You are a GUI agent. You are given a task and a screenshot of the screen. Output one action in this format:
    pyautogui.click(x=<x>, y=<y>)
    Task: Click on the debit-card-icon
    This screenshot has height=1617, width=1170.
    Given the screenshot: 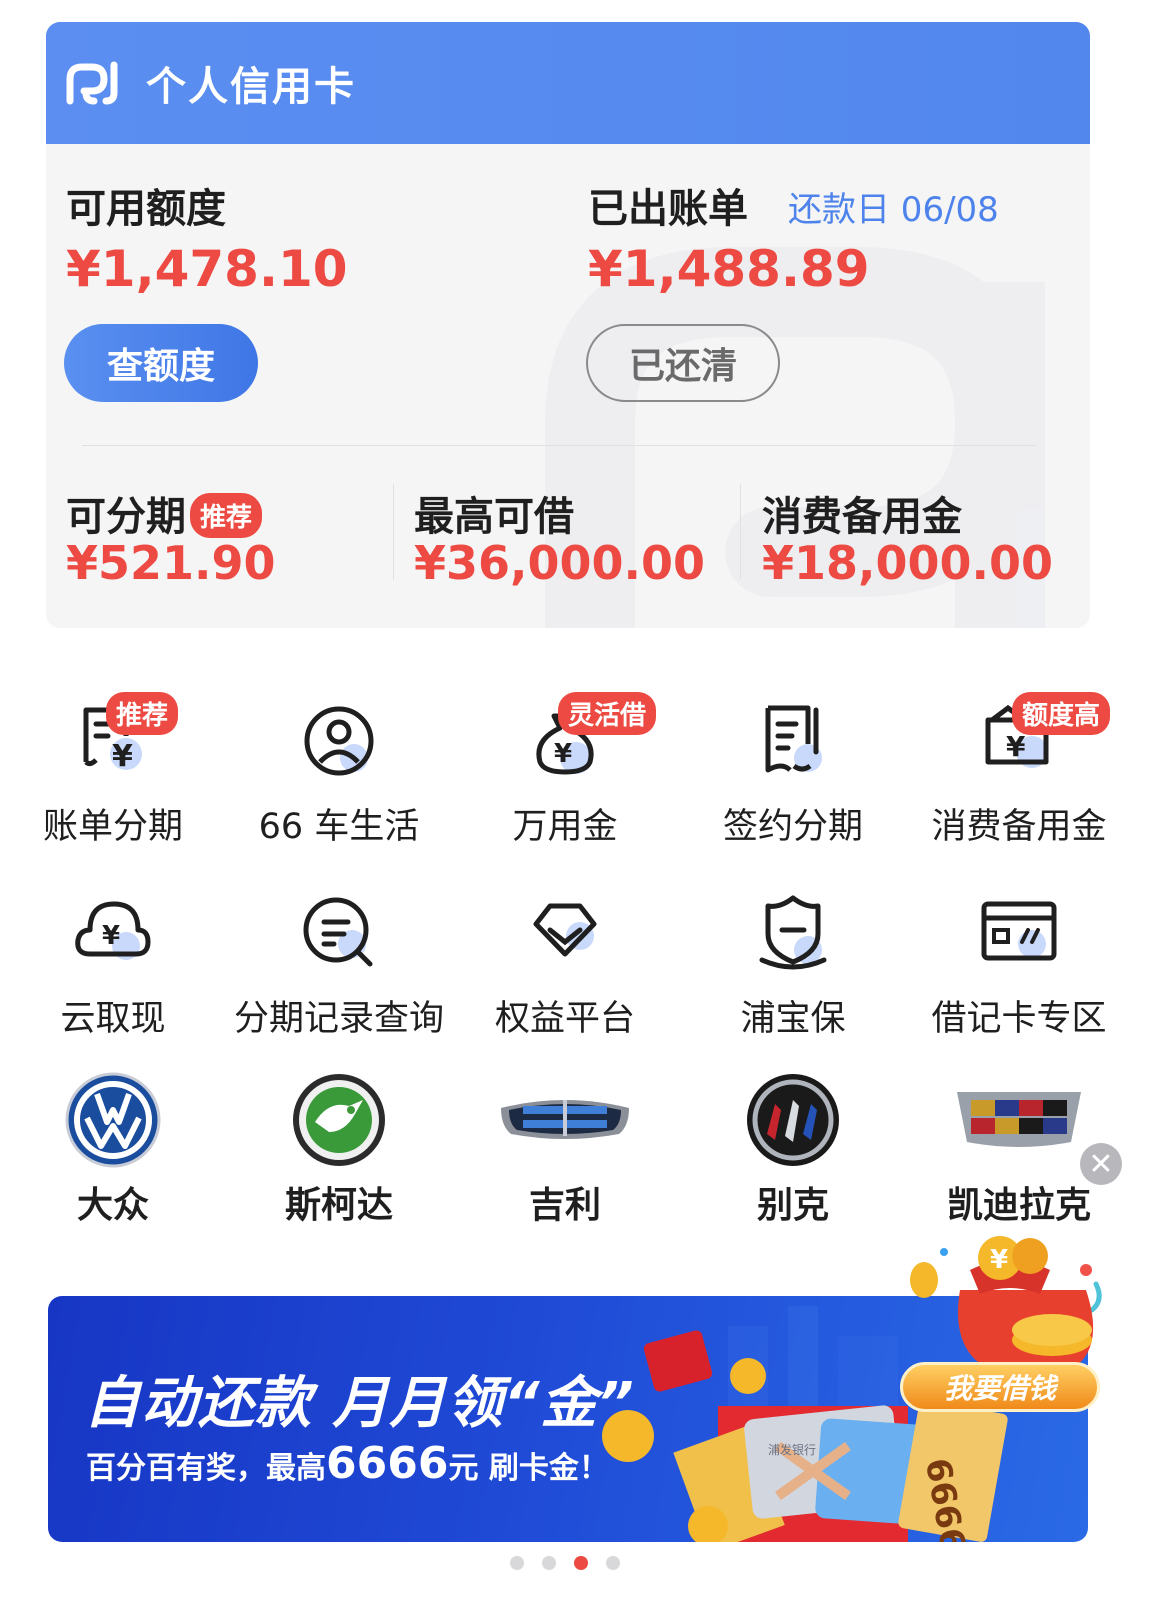 What is the action you would take?
    pyautogui.click(x=1019, y=931)
    